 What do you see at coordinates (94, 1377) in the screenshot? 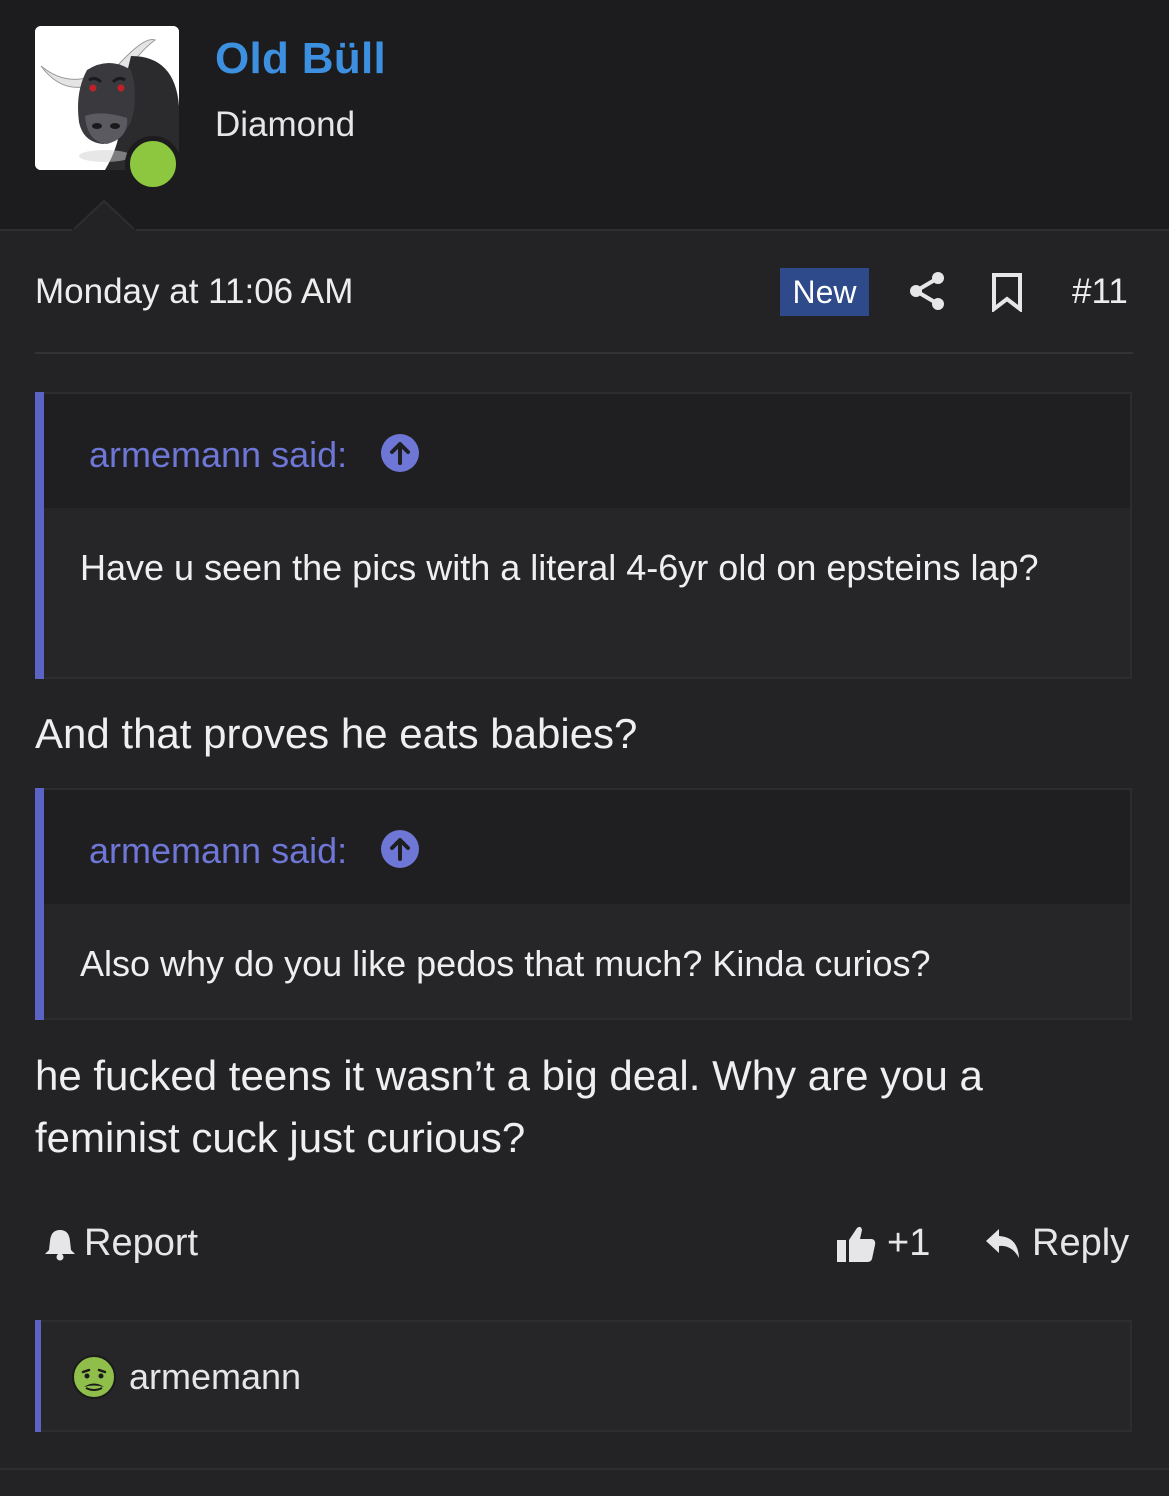
I see `nauseated-face-icon` at bounding box center [94, 1377].